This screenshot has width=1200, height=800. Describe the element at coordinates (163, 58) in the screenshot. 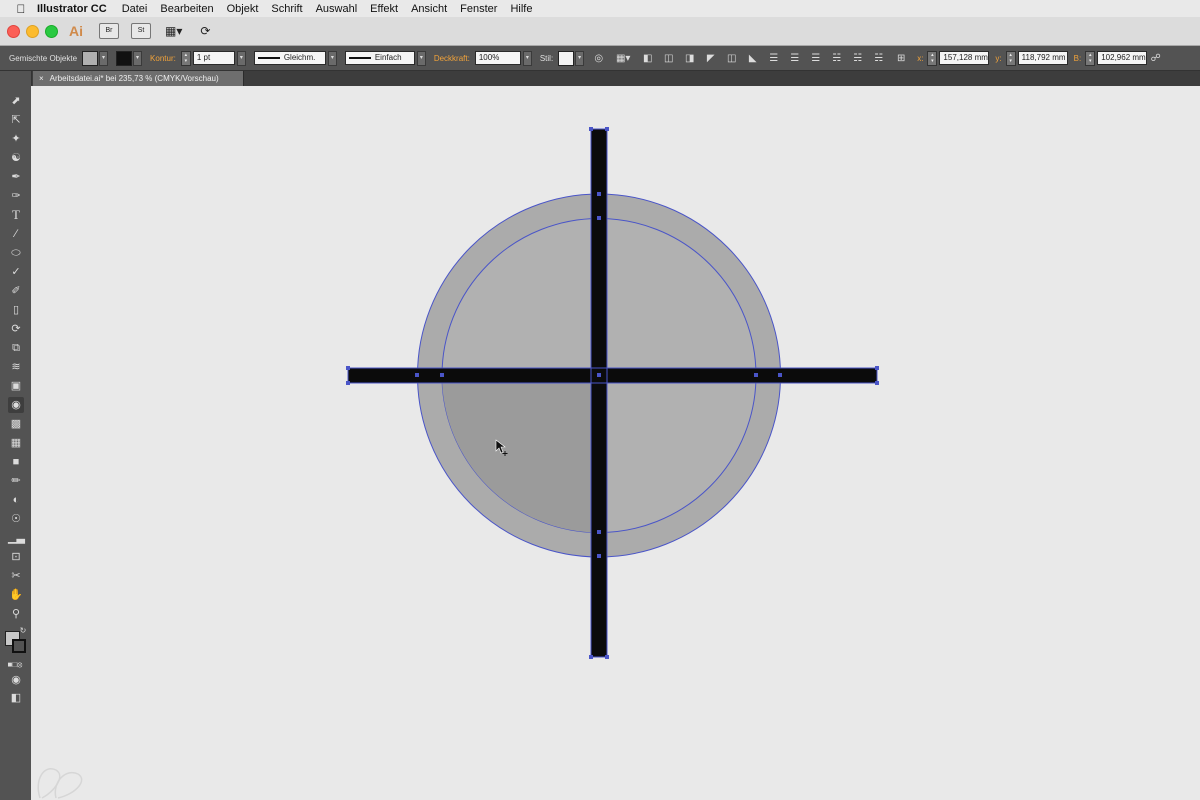

I see `stroke-label: Kontur:` at that location.